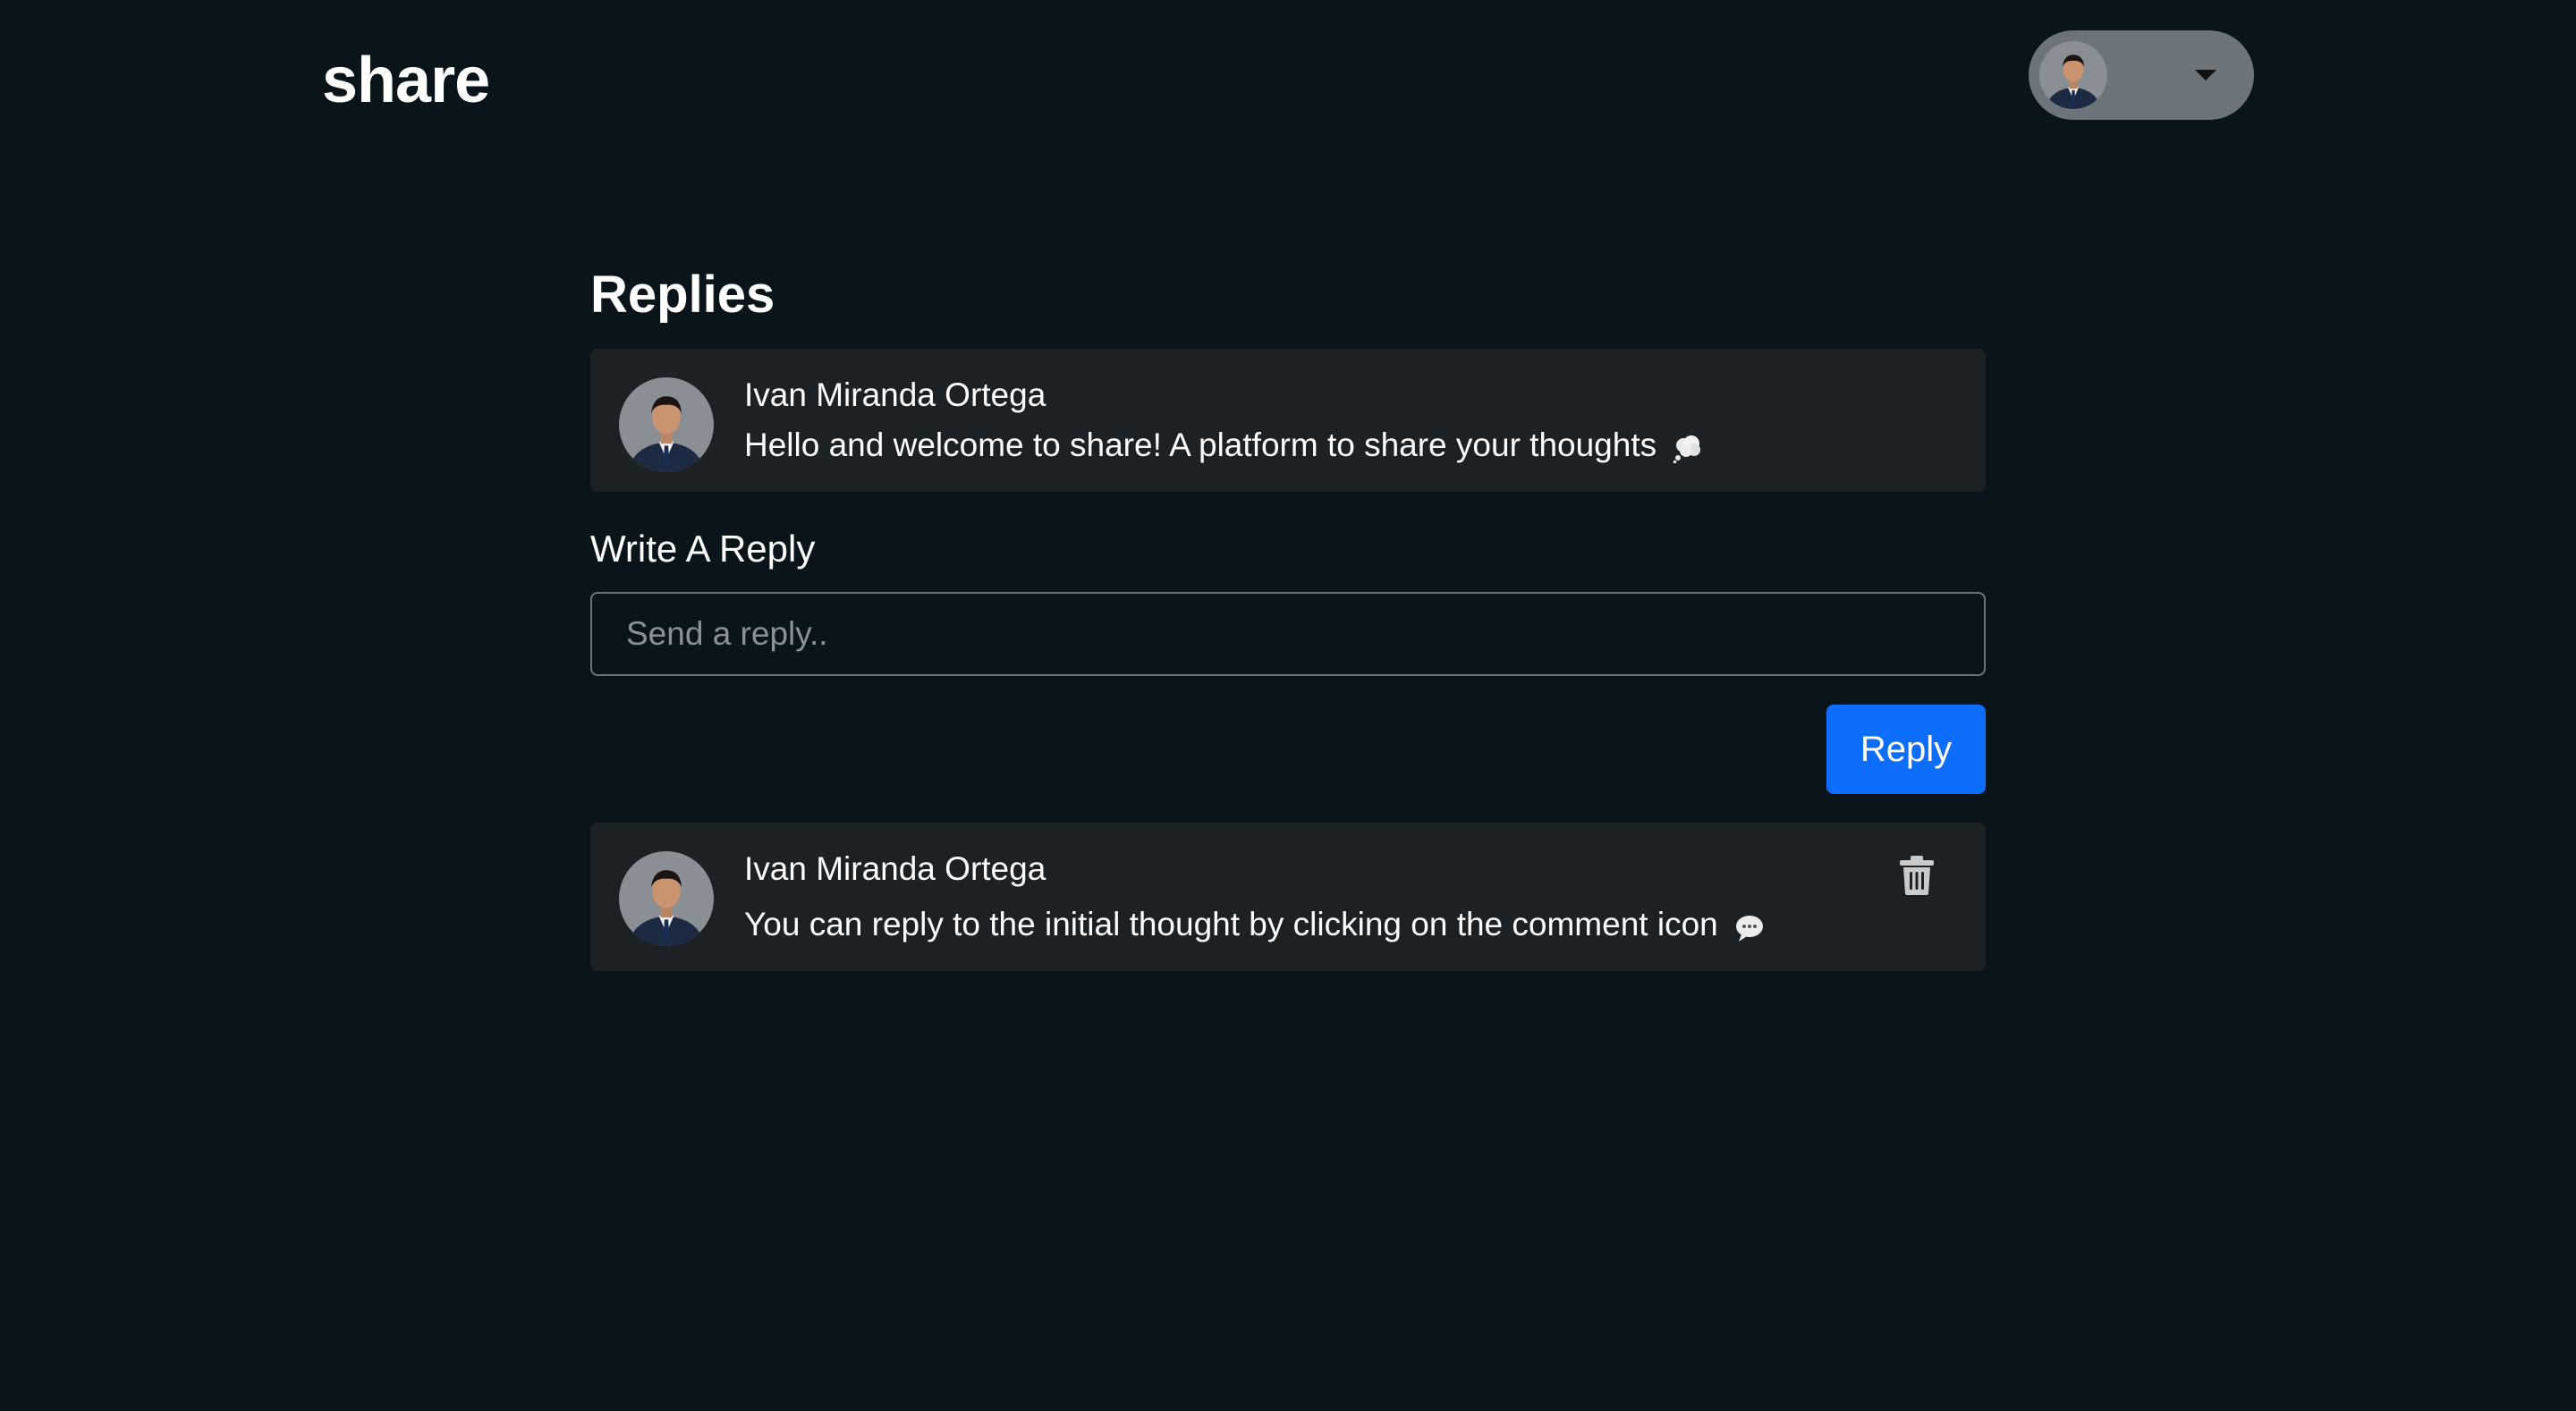 The height and width of the screenshot is (1411, 2576). I want to click on reply-input, so click(1288, 634).